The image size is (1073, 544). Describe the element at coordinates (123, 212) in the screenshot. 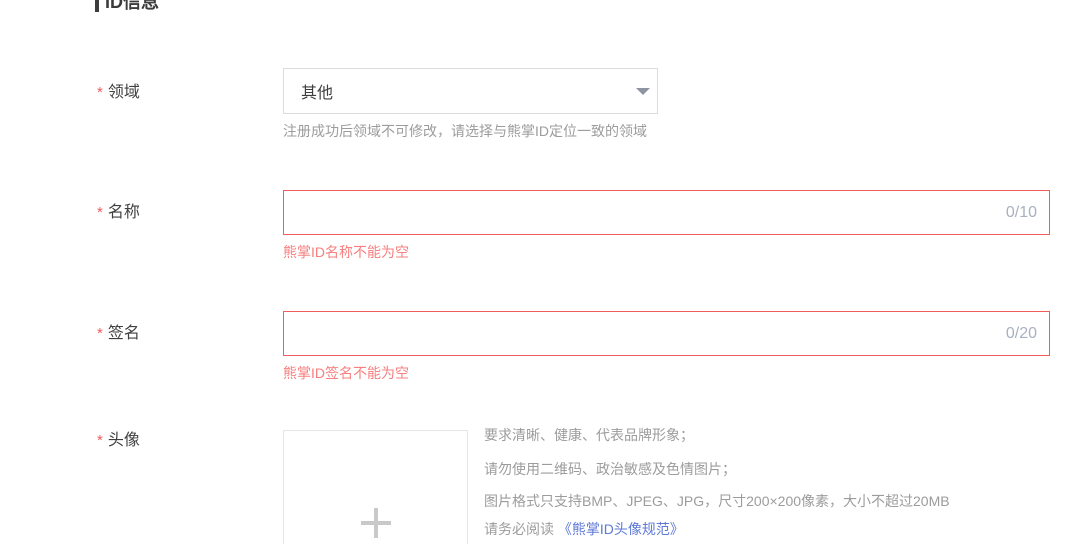

I see `name-label-text: 名称` at that location.